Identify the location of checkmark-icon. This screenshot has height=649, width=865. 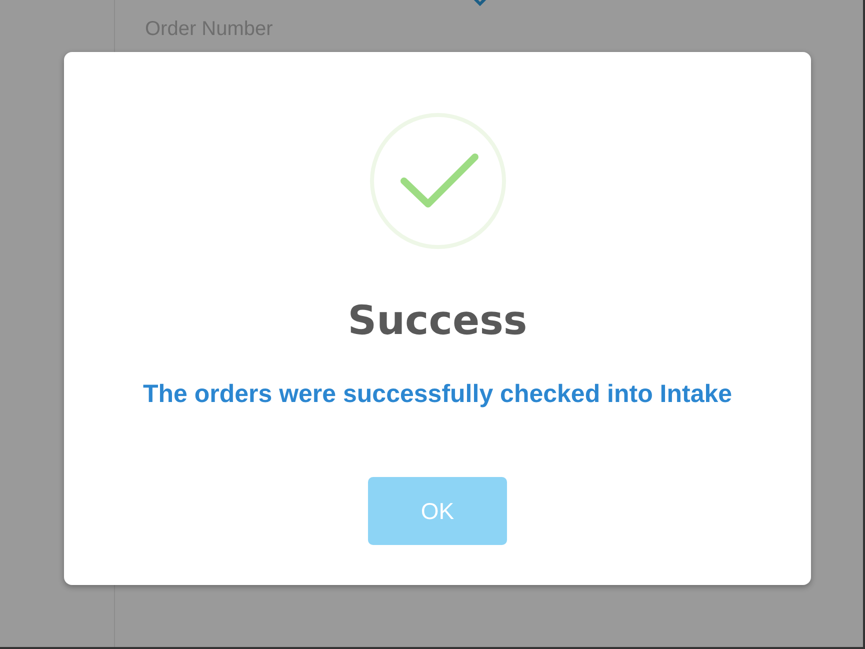
(438, 181).